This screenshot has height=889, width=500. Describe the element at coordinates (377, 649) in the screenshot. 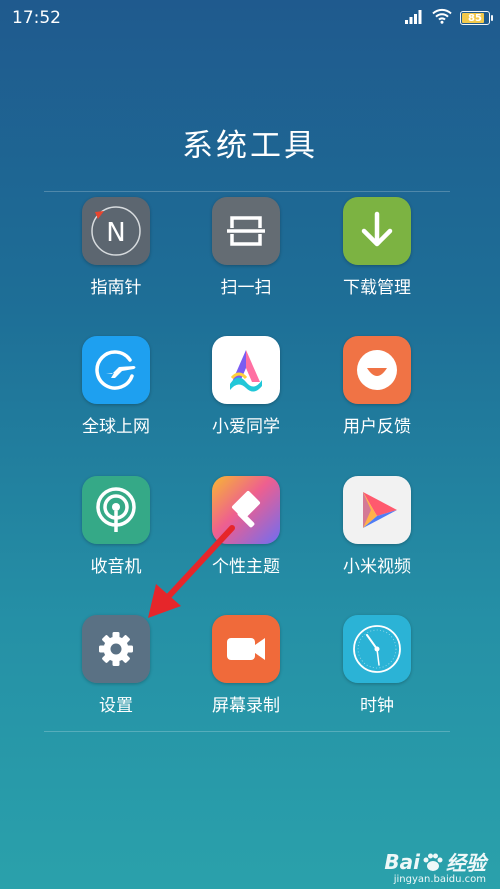

I see `clock-icon` at that location.